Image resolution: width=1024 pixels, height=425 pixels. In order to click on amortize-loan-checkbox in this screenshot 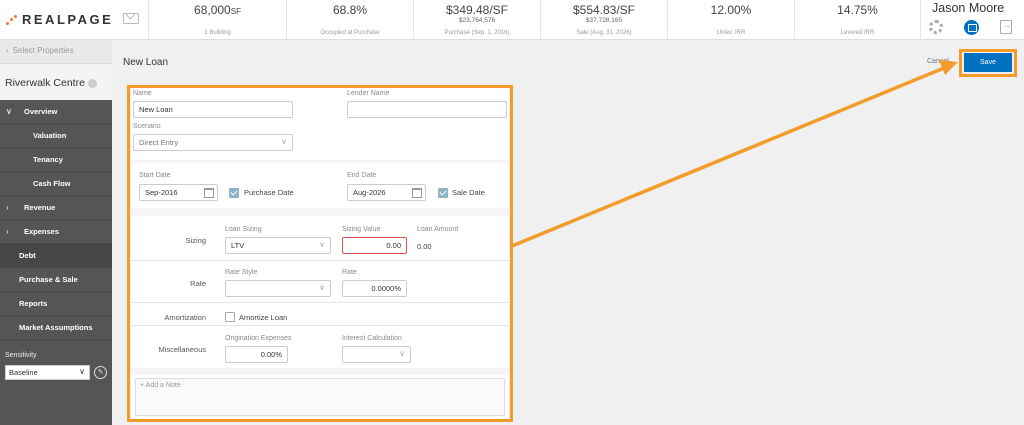, I will do `click(230, 317)`.